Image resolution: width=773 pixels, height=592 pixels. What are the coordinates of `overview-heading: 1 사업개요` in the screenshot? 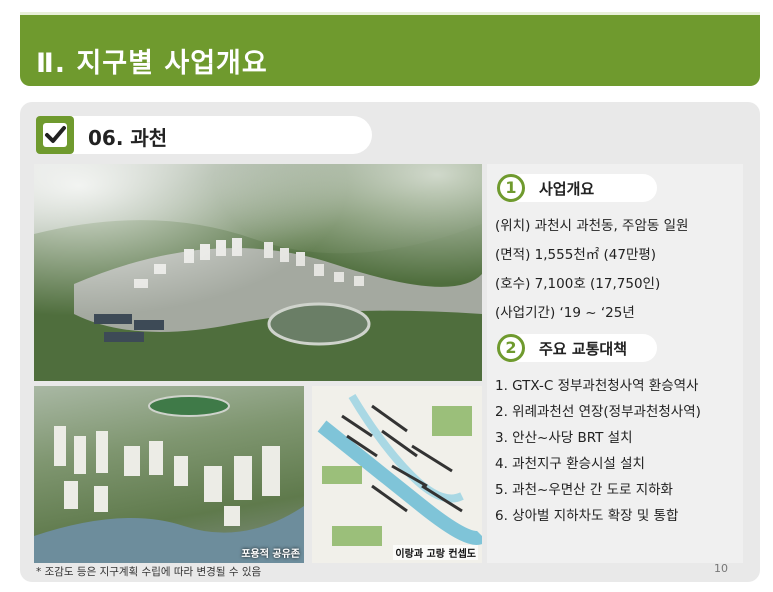 It's located at (577, 188).